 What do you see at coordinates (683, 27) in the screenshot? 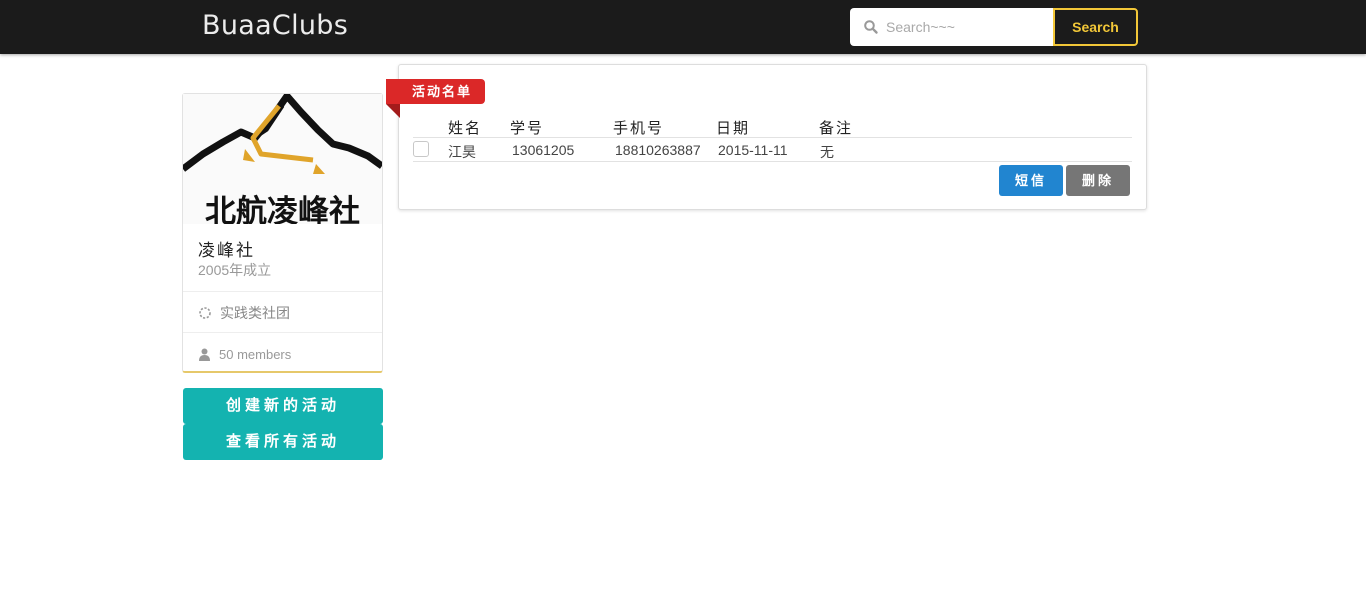
I see `top-navbar: BuaaClubs Search` at bounding box center [683, 27].